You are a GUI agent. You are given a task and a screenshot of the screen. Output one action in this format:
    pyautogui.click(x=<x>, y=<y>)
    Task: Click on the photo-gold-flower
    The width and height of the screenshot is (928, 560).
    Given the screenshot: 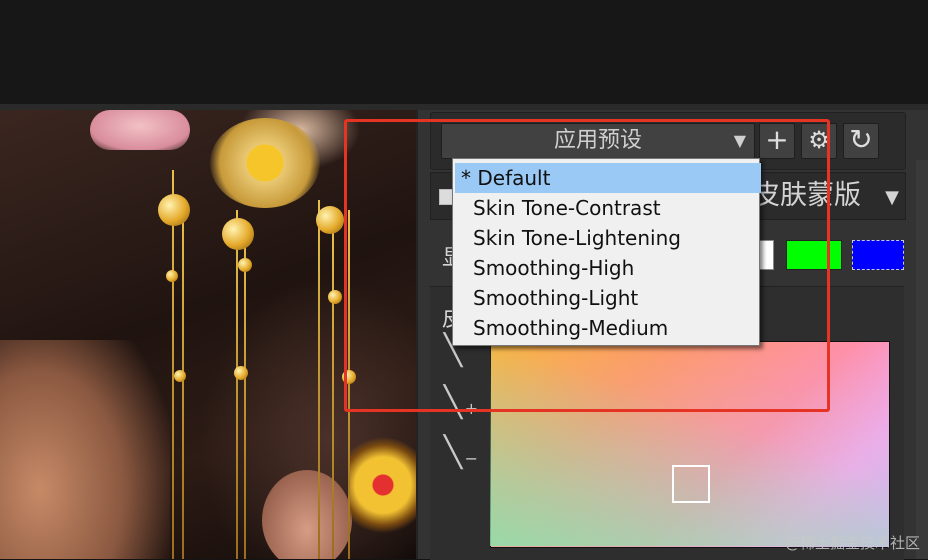 What is the action you would take?
    pyautogui.click(x=265, y=163)
    